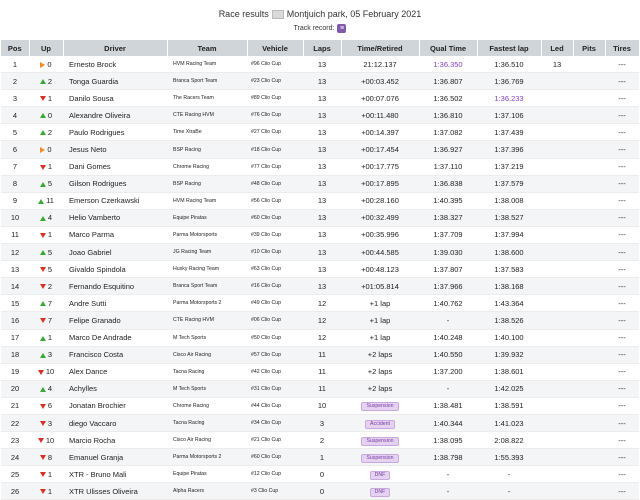  Describe the element at coordinates (448, 132) in the screenshot. I see `qual-cell: 1:37.082` at that location.